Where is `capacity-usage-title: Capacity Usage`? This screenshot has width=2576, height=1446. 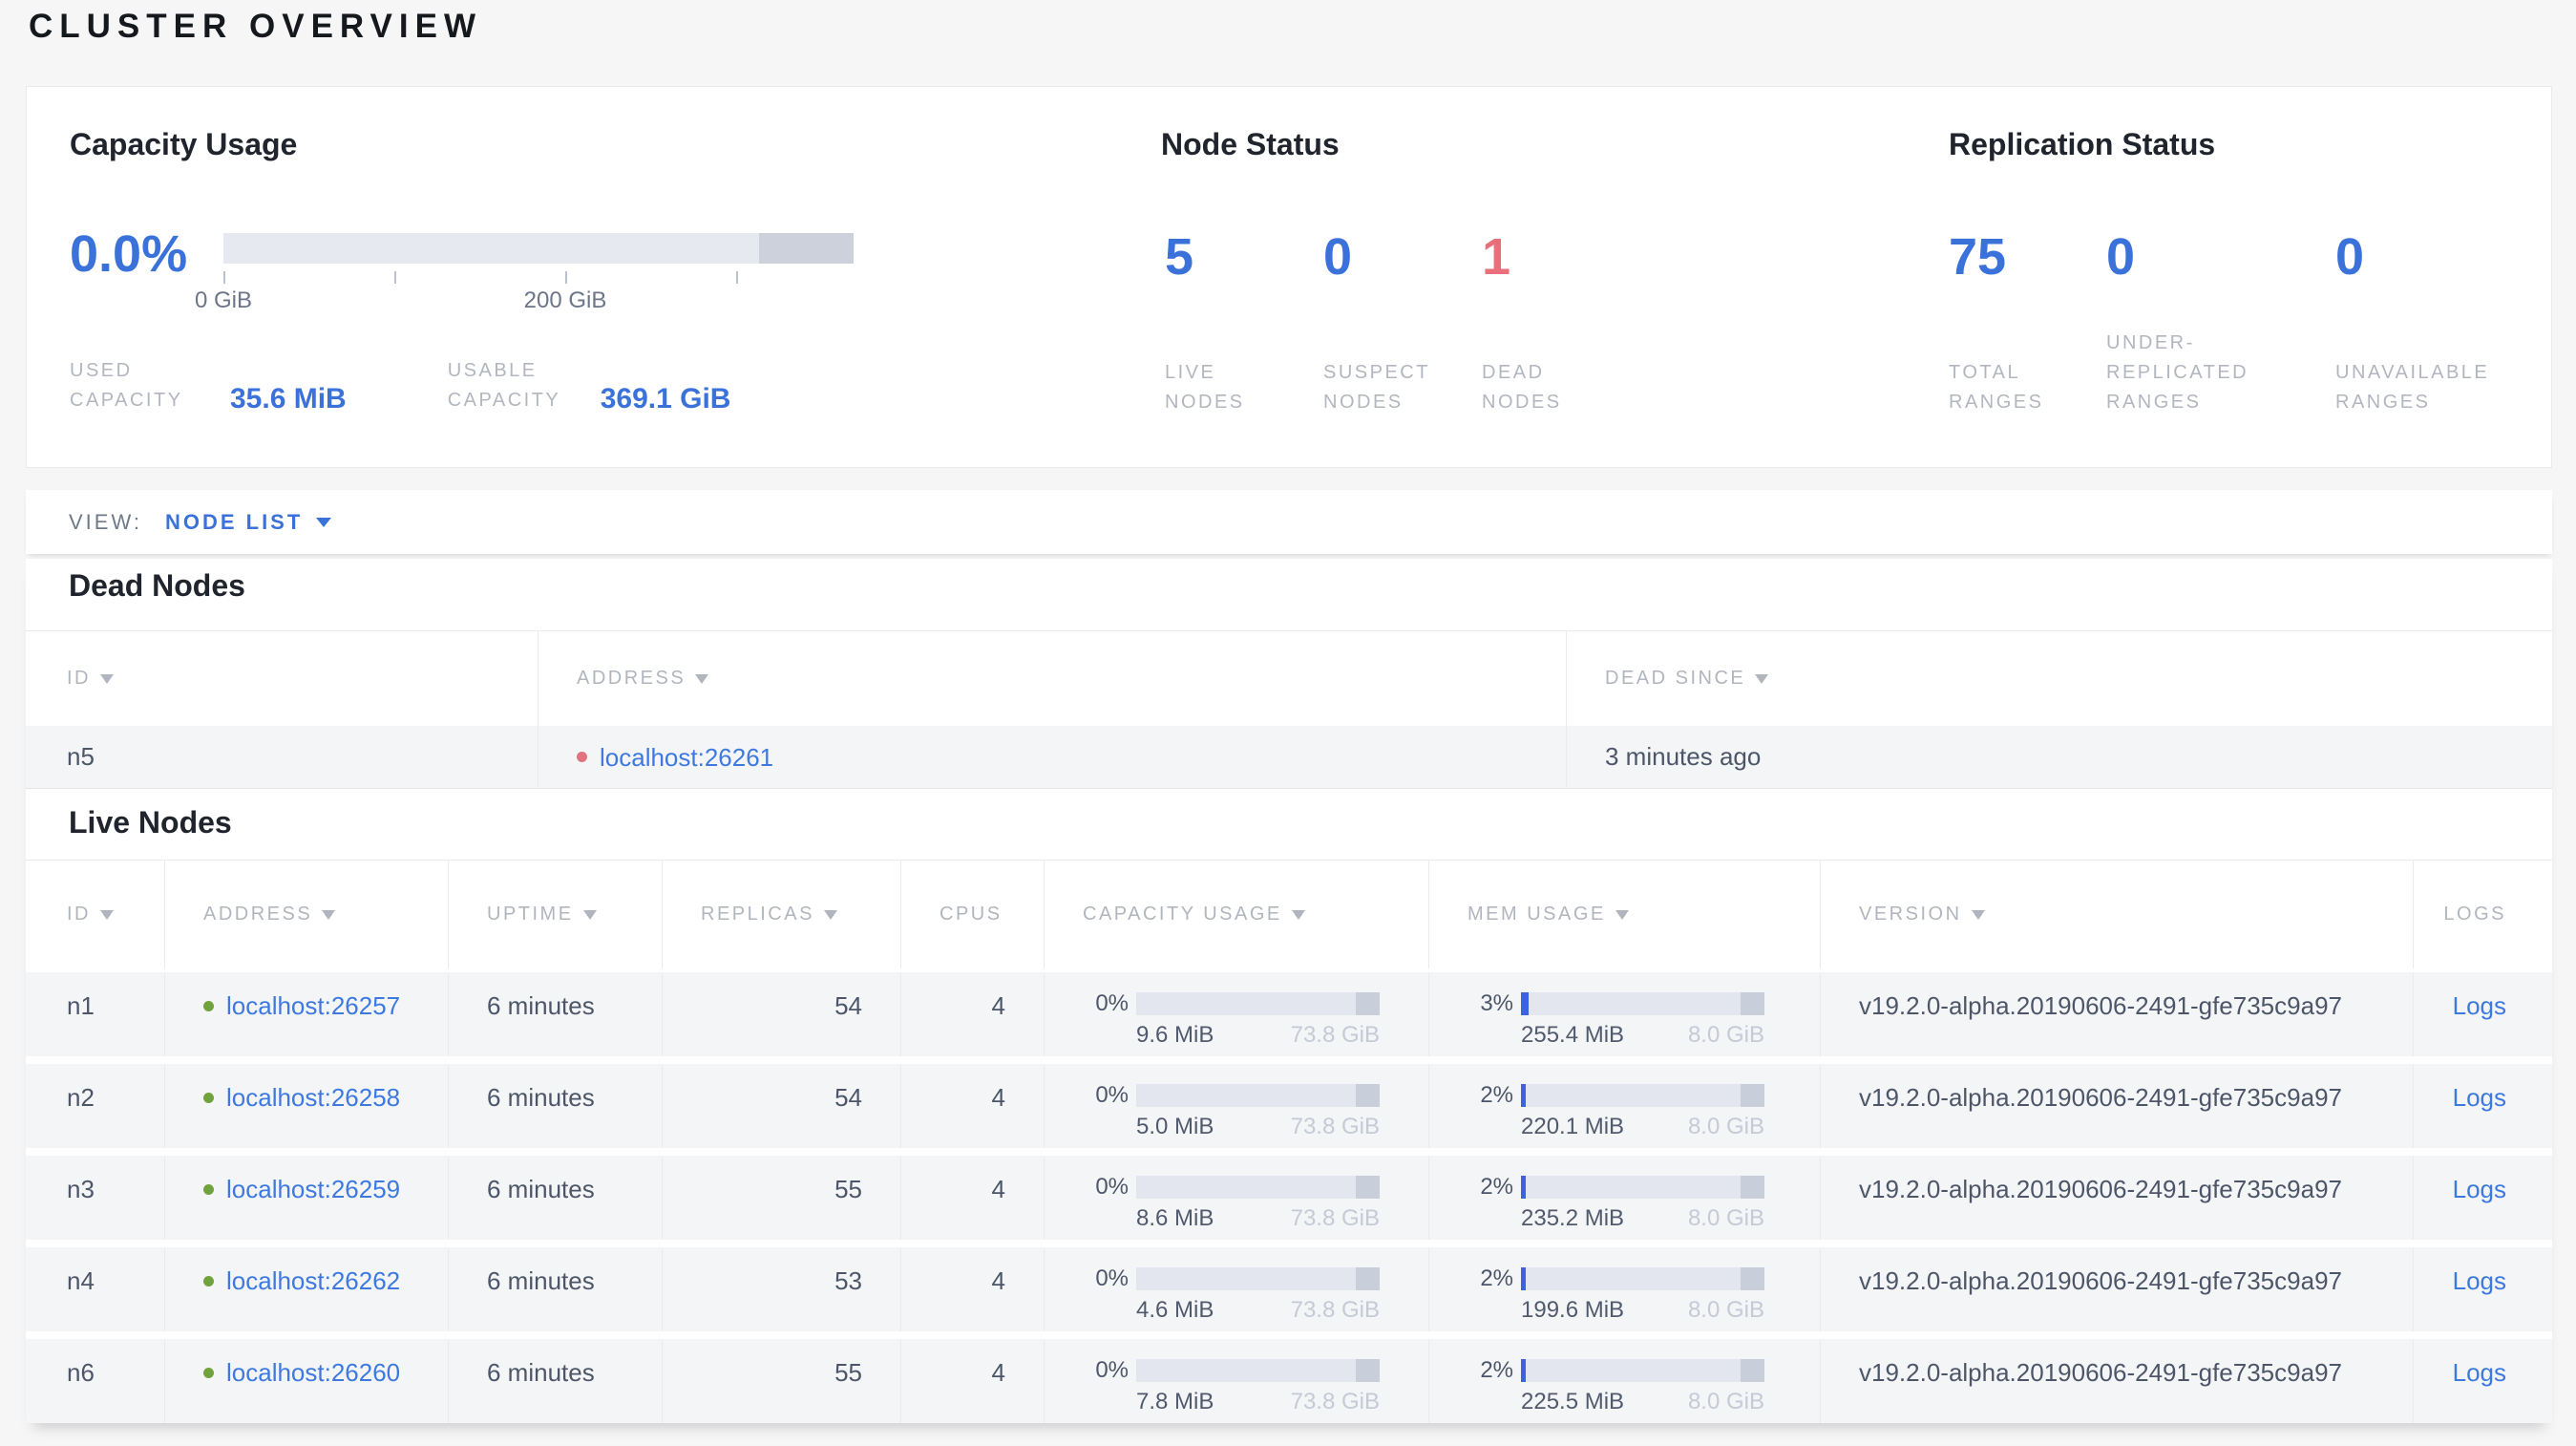 capacity-usage-title: Capacity Usage is located at coordinates (184, 144).